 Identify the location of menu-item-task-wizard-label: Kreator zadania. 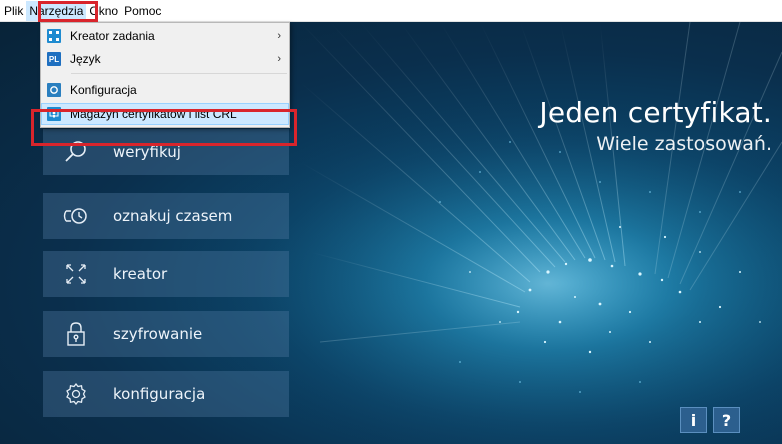
(112, 36).